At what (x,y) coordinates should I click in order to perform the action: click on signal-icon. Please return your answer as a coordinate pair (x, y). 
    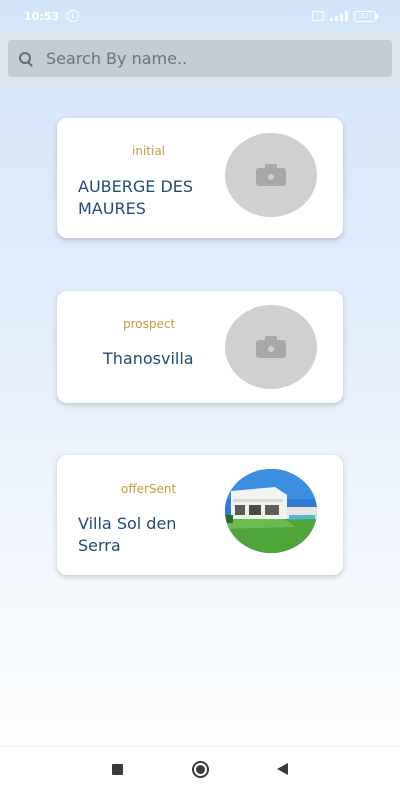
    Looking at the image, I should click on (339, 16).